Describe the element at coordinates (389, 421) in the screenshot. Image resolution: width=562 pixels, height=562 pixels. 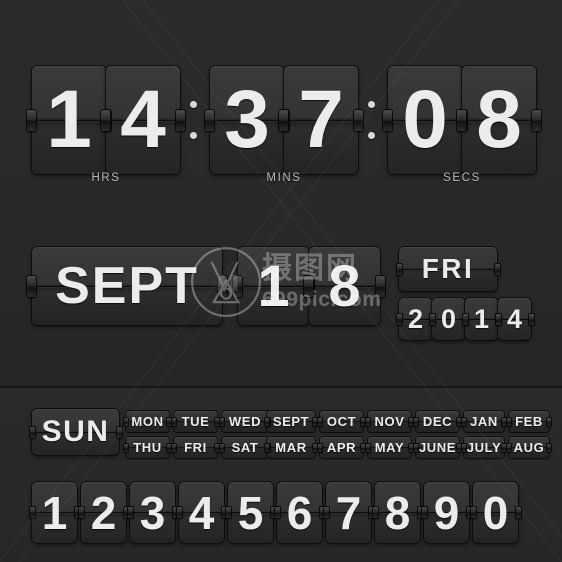
I see `month-chip-nov: NOV` at that location.